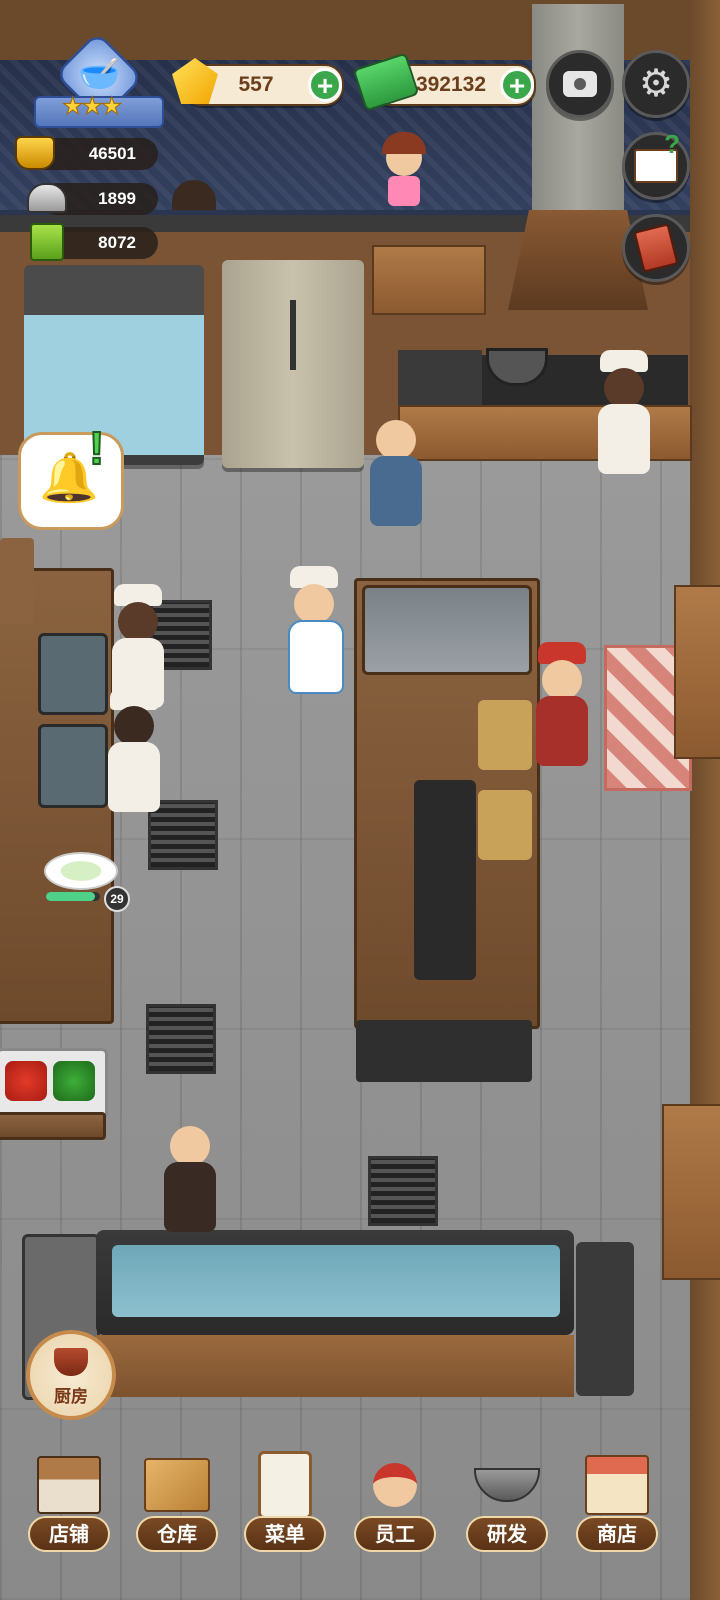  I want to click on nav-menu: 菜单, so click(285, 1507).